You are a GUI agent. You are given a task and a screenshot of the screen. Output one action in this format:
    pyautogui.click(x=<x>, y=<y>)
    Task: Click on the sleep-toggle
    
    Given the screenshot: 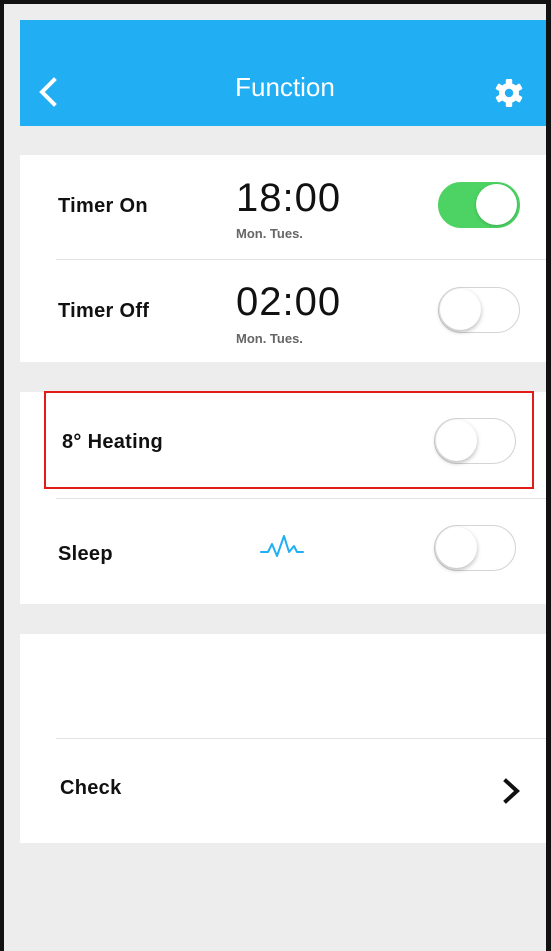 What is the action you would take?
    pyautogui.click(x=475, y=548)
    